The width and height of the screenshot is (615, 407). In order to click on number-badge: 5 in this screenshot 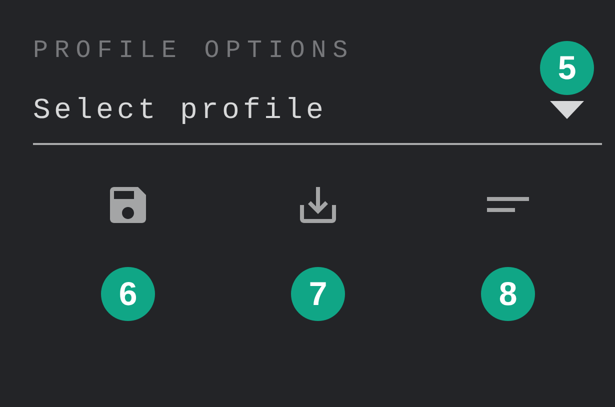, I will do `click(567, 68)`.